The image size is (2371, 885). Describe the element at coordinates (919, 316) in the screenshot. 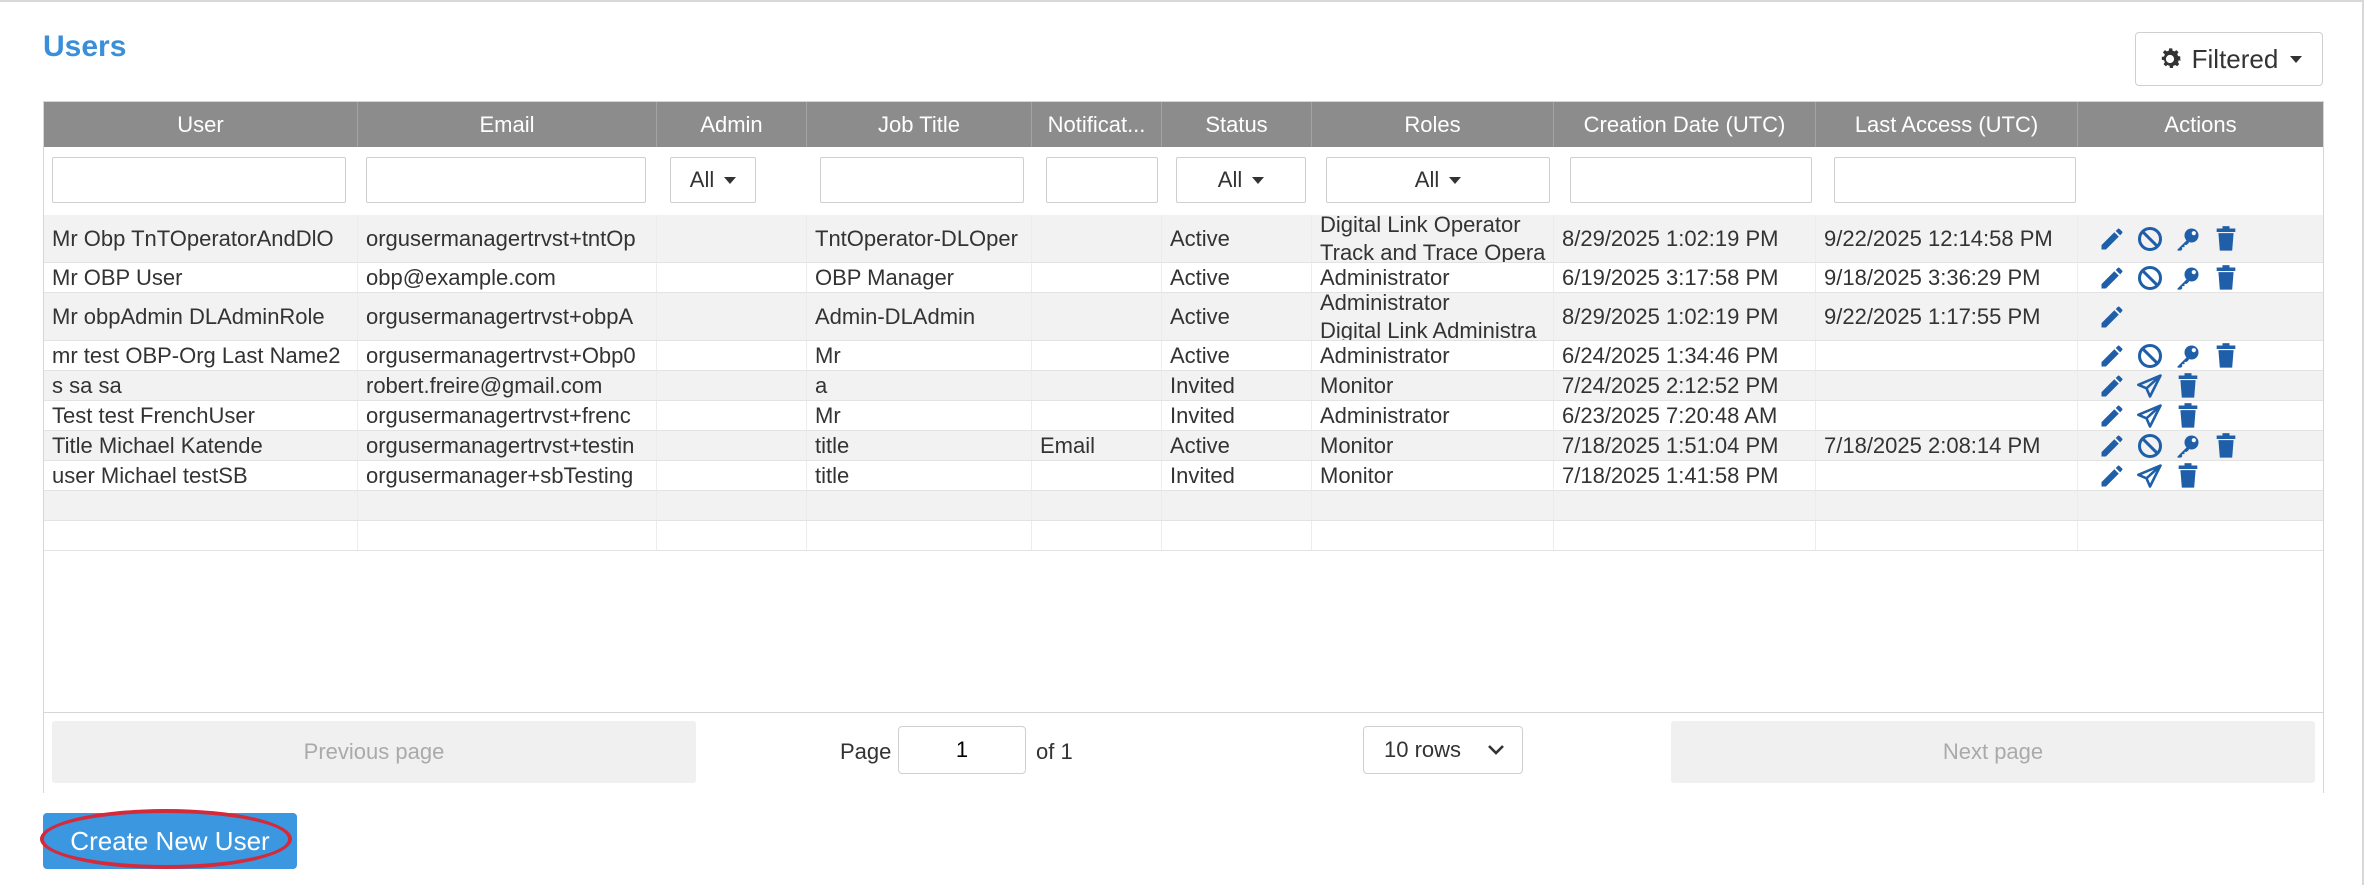

I see `cell-job-title: Admin-DLAdmin` at that location.